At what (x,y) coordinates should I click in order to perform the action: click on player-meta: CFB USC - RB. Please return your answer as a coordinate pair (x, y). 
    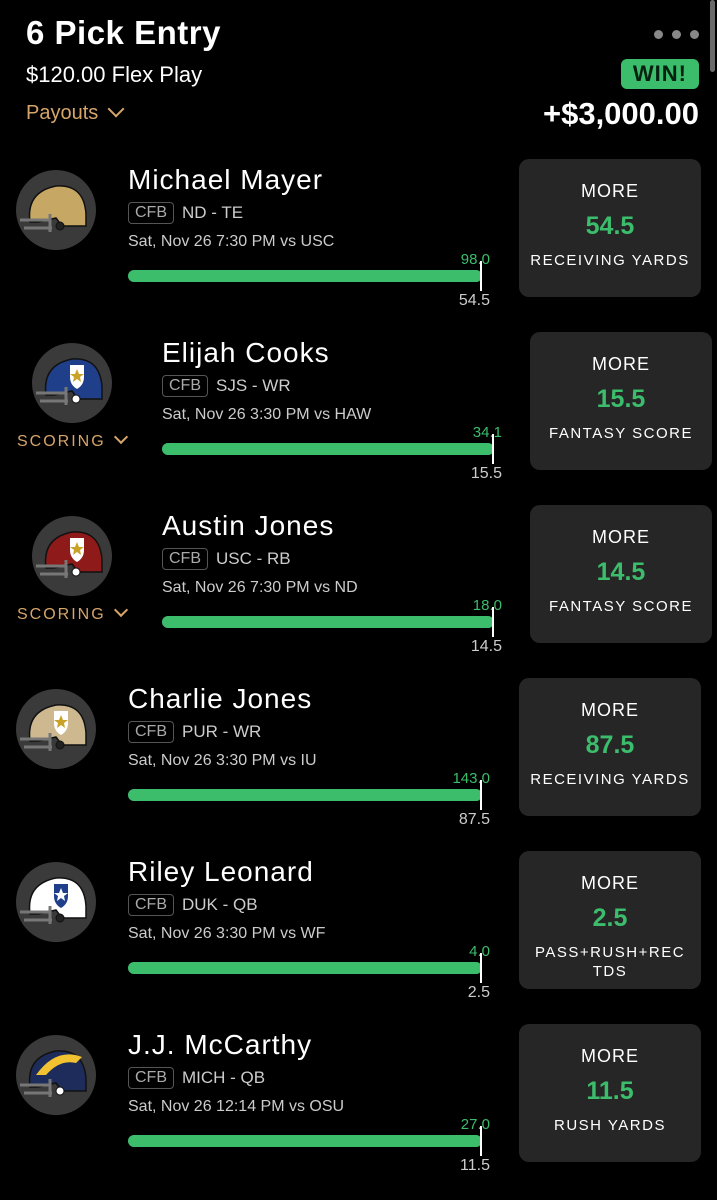
    Looking at the image, I should click on (226, 559).